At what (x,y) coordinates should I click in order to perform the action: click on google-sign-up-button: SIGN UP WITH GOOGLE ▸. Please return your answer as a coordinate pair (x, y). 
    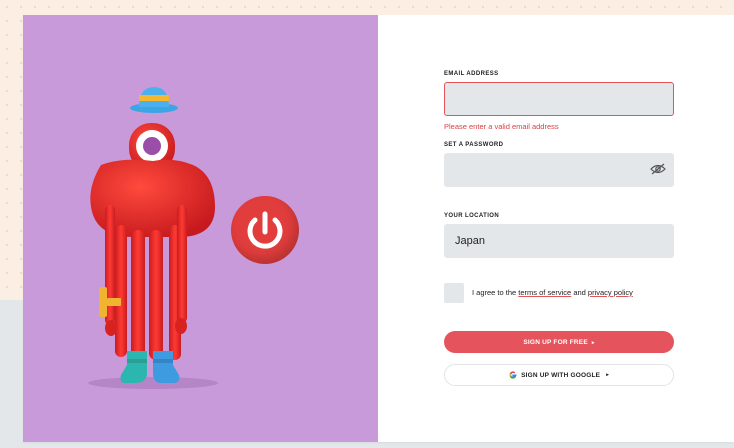
    Looking at the image, I should click on (559, 375).